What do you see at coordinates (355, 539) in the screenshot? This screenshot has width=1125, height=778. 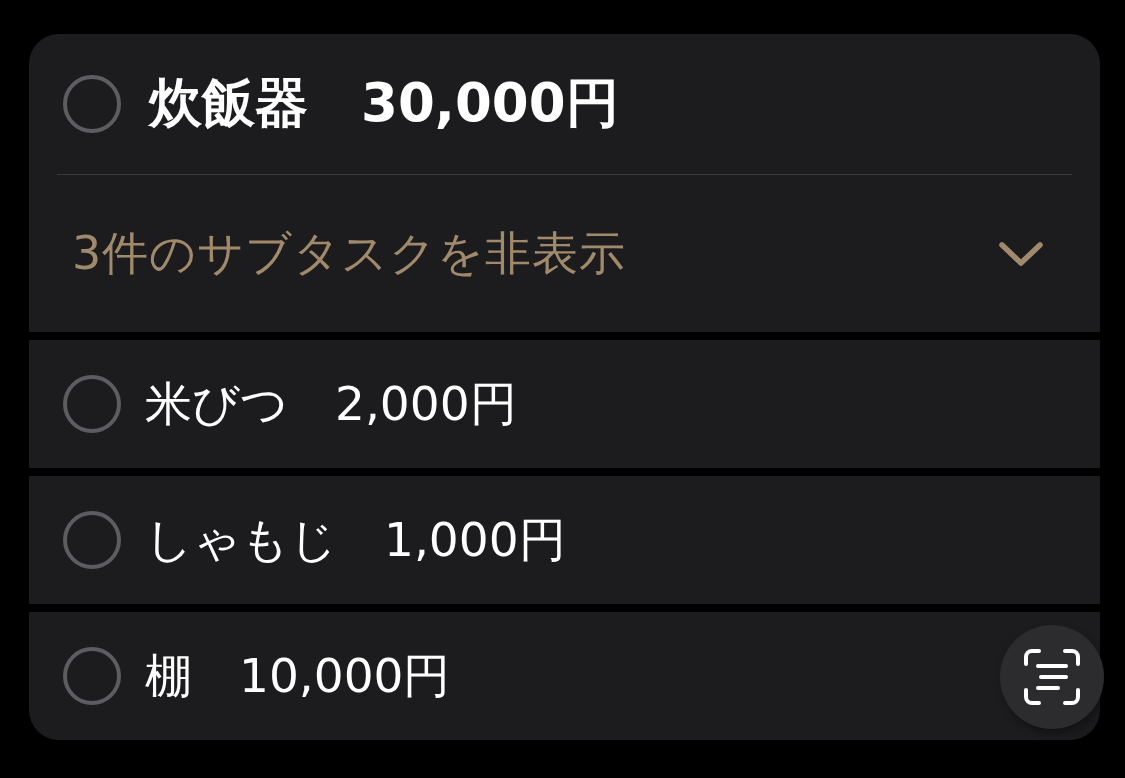 I see `subtask-title: しゃもじ 1,000円` at bounding box center [355, 539].